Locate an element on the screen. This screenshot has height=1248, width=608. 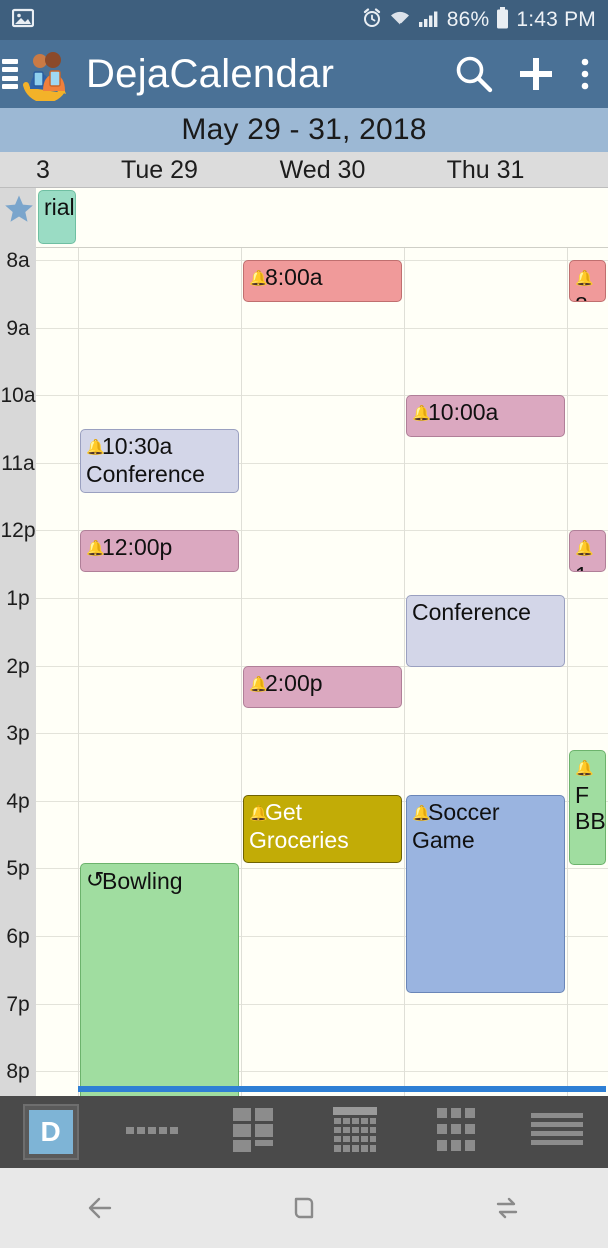
view-agenda is located at coordinates (455, 1132).